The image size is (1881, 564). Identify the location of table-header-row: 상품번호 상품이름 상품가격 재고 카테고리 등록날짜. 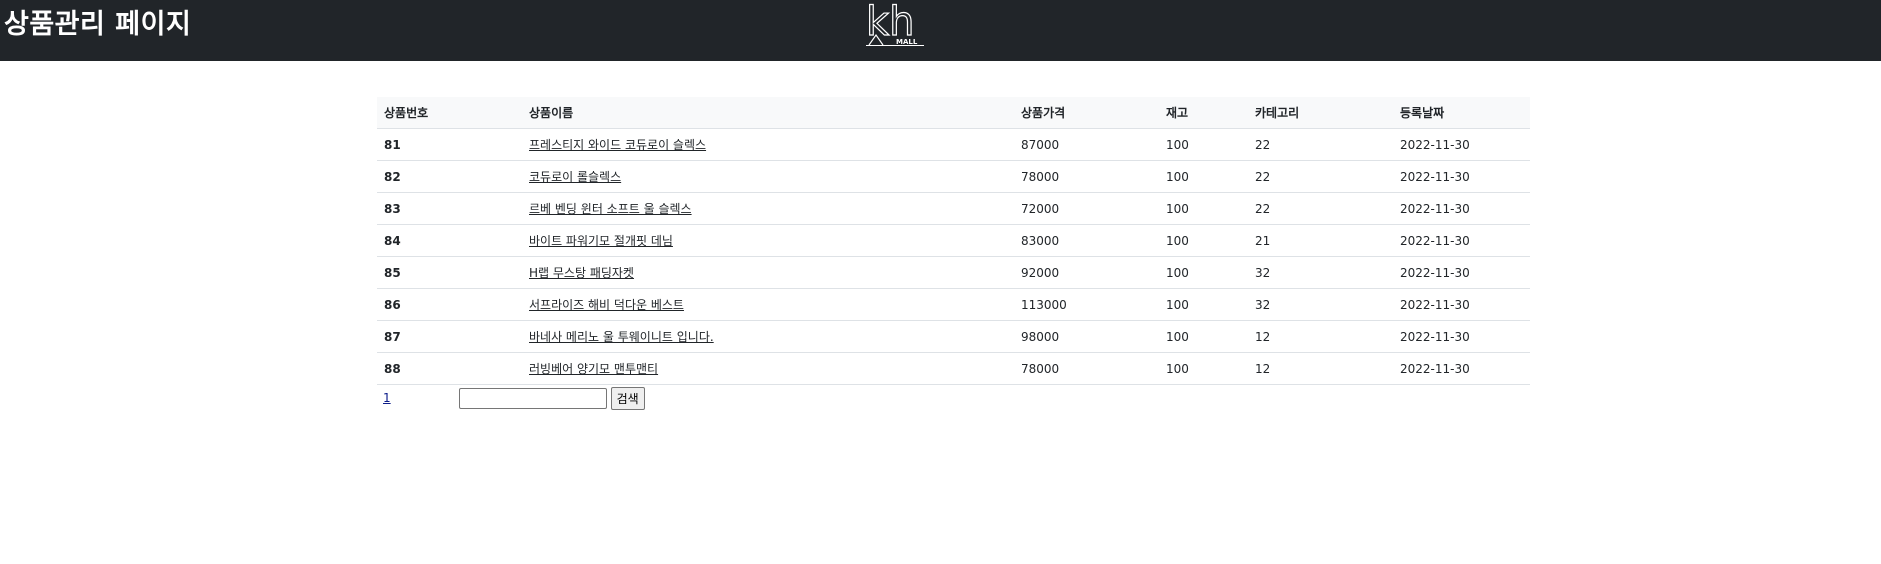
(953, 113).